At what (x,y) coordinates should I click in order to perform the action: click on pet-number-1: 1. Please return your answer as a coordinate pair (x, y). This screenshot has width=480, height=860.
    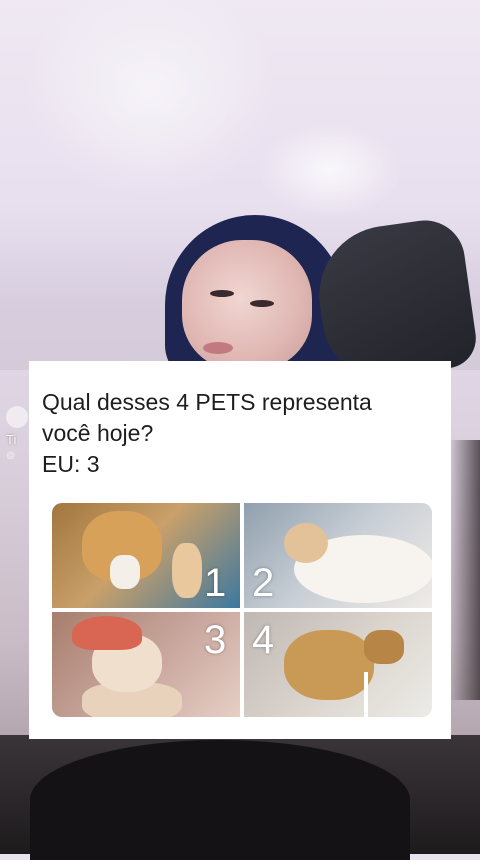
    Looking at the image, I should click on (215, 583).